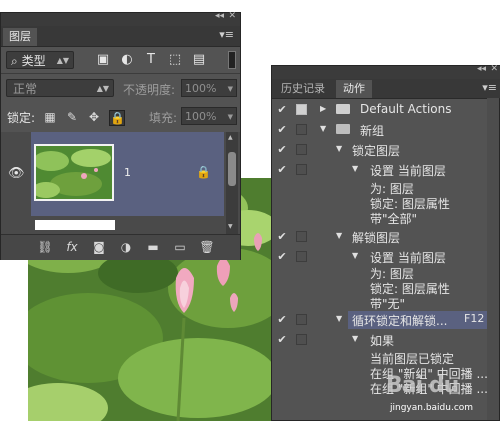 This screenshot has width=500, height=421. What do you see at coordinates (60, 88) in the screenshot?
I see `blend-mode-select: 正常 ▲▼` at bounding box center [60, 88].